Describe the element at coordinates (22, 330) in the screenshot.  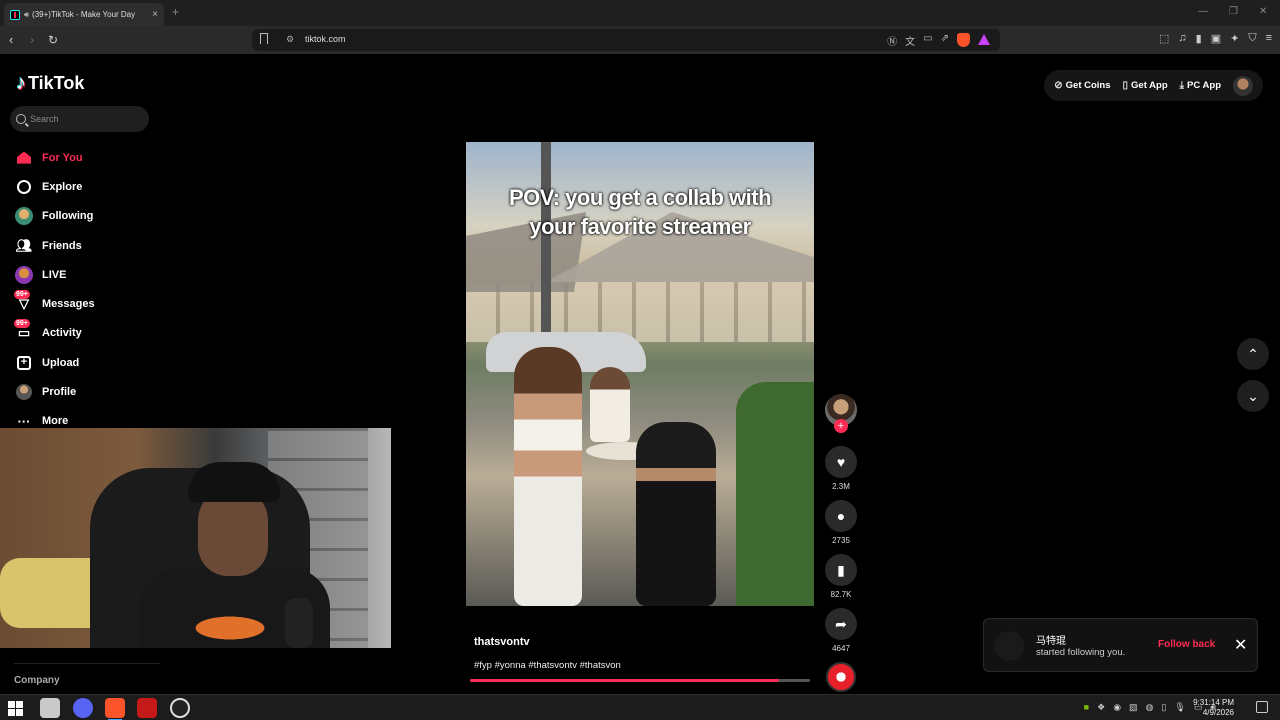
I see `activity-icon: ▭ 99+` at that location.